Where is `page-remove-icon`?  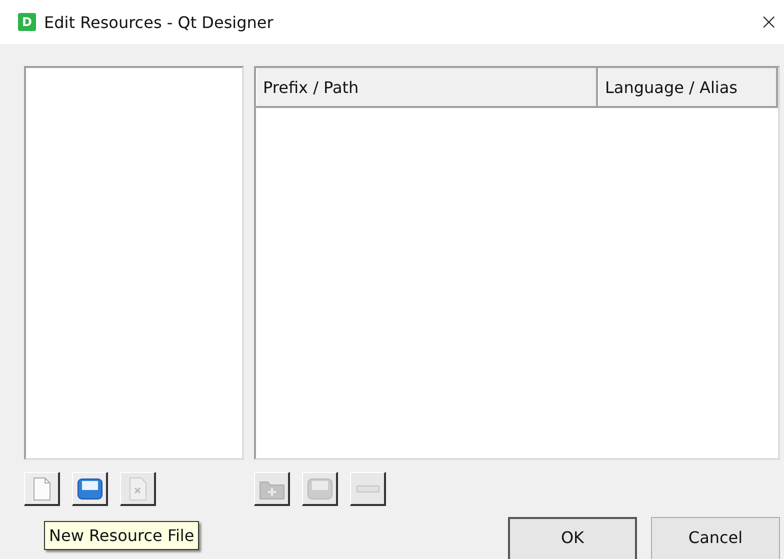
page-remove-icon is located at coordinates (137, 488).